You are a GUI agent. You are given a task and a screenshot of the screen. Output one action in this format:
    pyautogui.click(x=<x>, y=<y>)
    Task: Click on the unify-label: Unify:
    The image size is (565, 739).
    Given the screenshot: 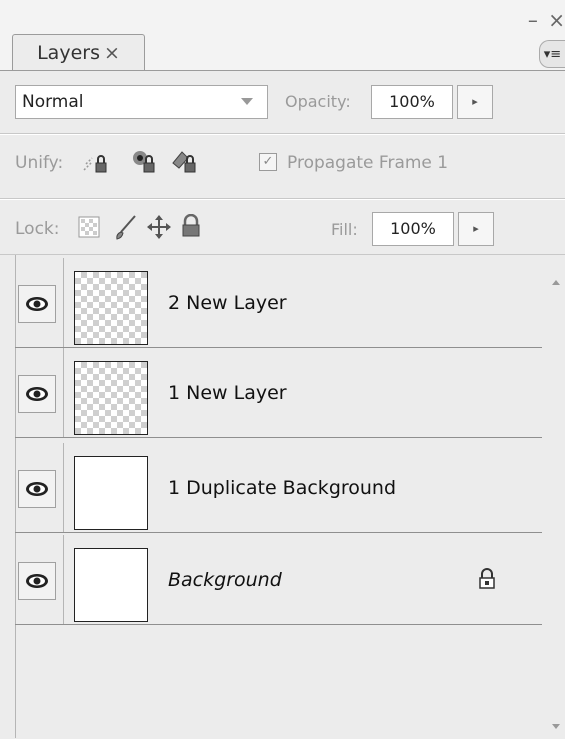 What is the action you would take?
    pyautogui.click(x=39, y=163)
    